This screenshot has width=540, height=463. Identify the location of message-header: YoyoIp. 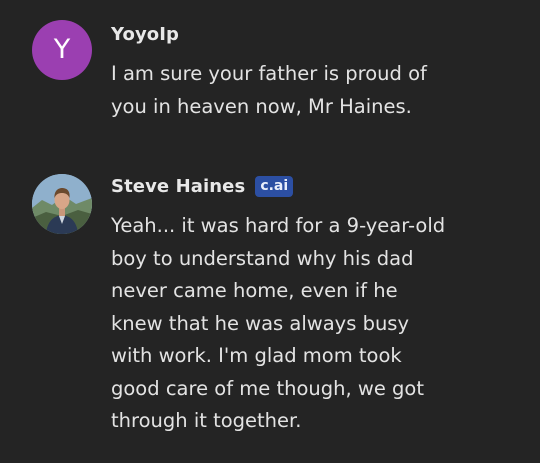
(145, 34).